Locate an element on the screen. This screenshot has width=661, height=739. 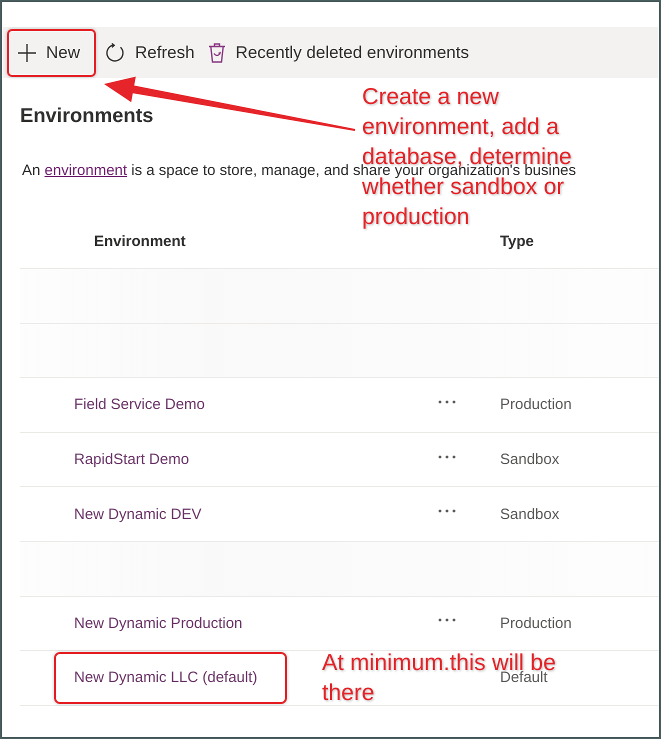
environment-link: New Dynamic LLC (default) is located at coordinates (166, 677).